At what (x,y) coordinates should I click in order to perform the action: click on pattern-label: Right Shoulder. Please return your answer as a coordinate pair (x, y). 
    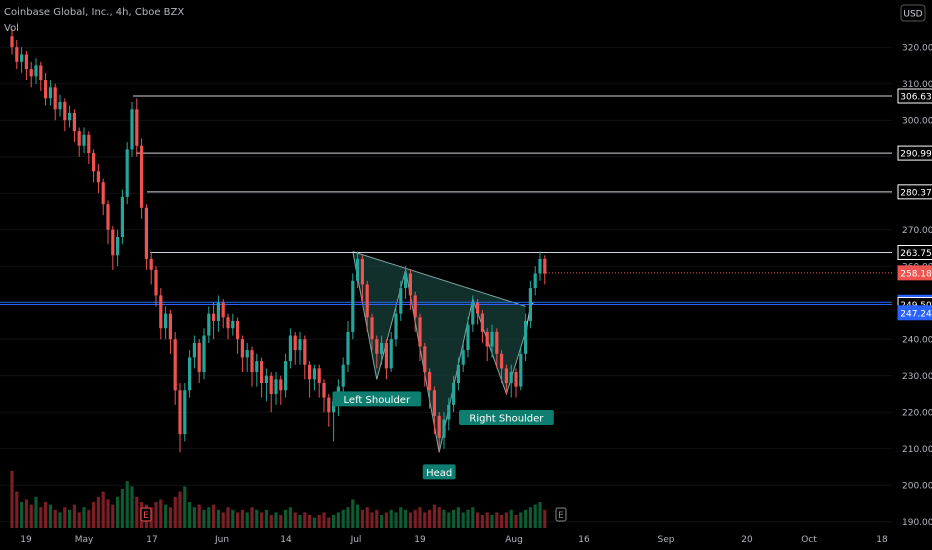
    Looking at the image, I should click on (506, 417).